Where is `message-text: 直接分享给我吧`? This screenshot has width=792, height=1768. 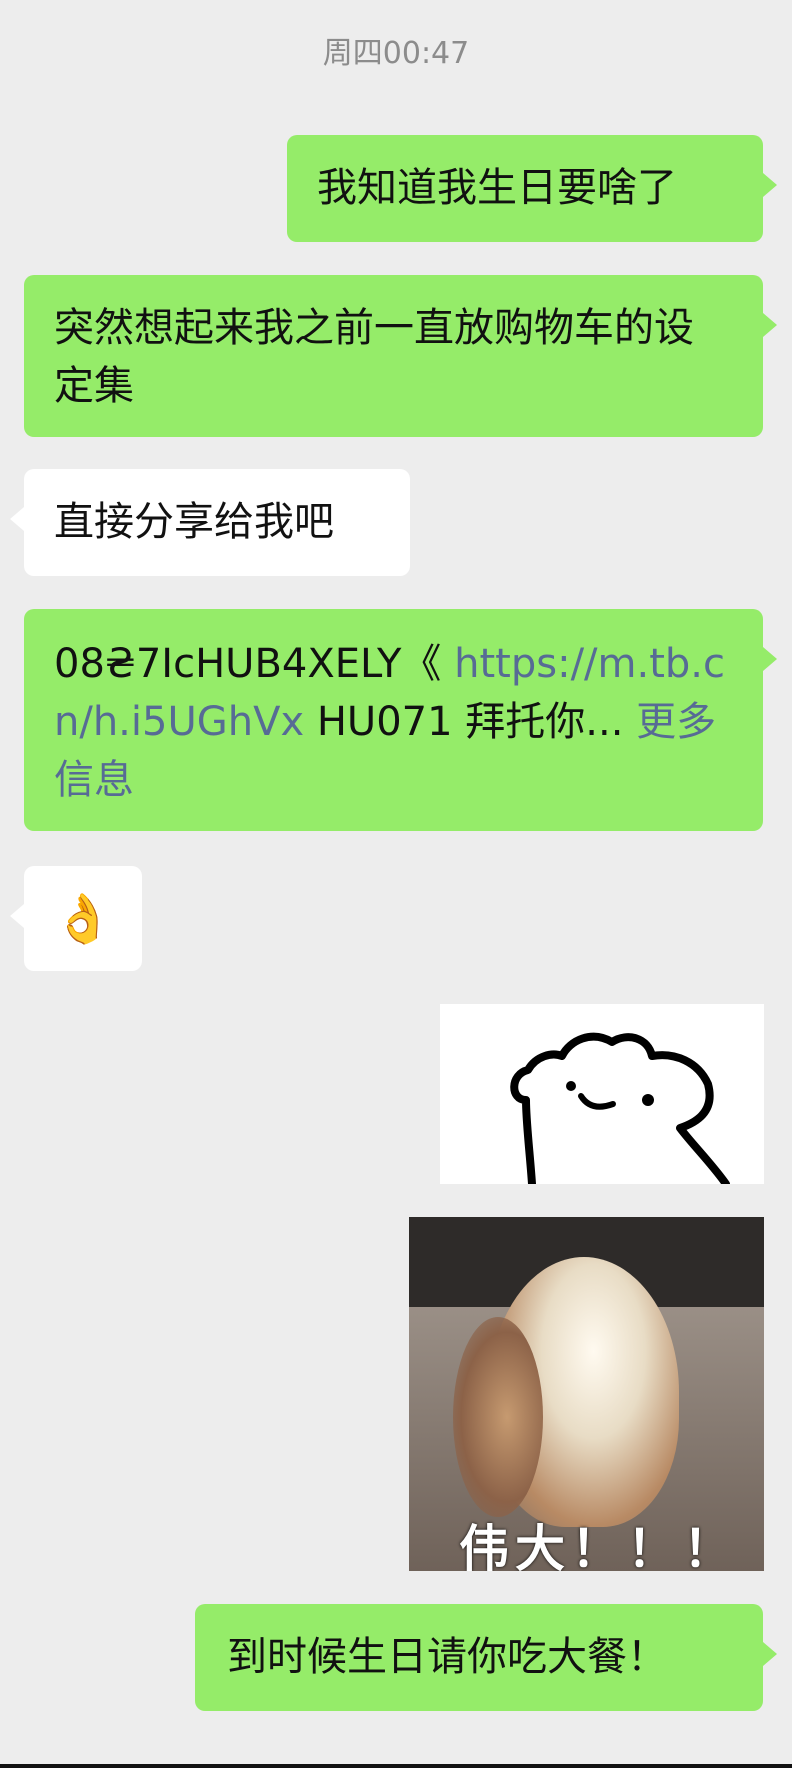 message-text: 直接分享给我吧 is located at coordinates (194, 522).